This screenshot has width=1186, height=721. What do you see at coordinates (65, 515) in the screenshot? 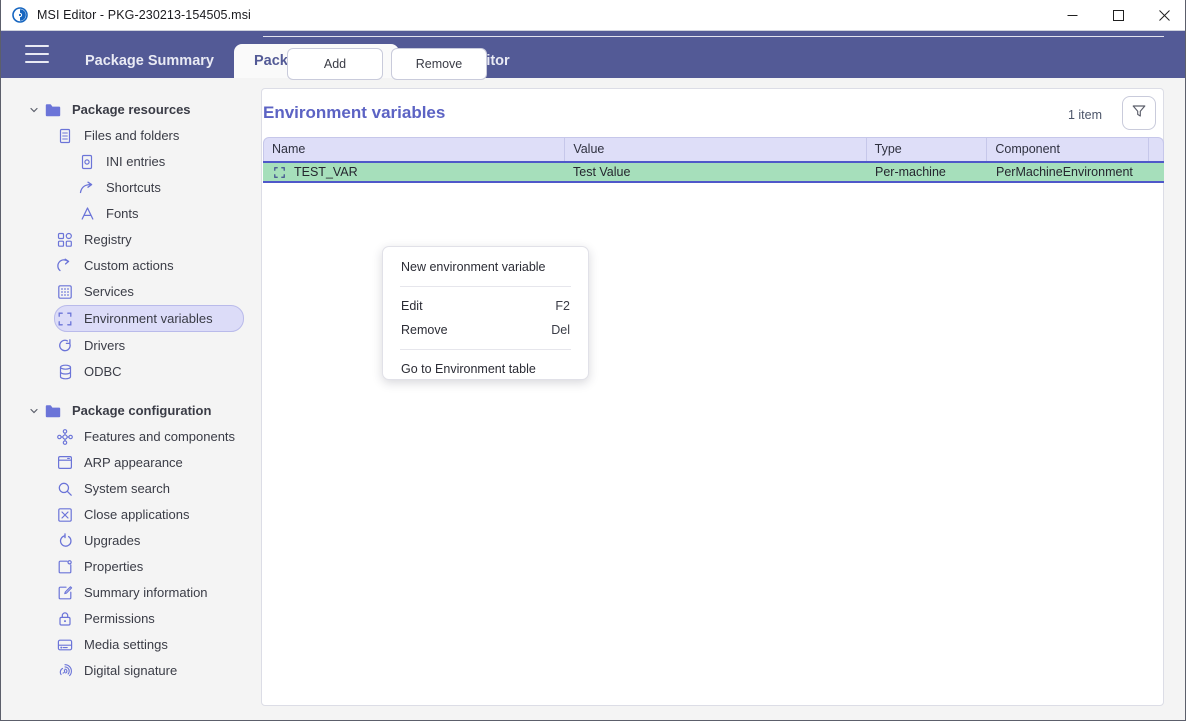
I see `x-square-icon` at bounding box center [65, 515].